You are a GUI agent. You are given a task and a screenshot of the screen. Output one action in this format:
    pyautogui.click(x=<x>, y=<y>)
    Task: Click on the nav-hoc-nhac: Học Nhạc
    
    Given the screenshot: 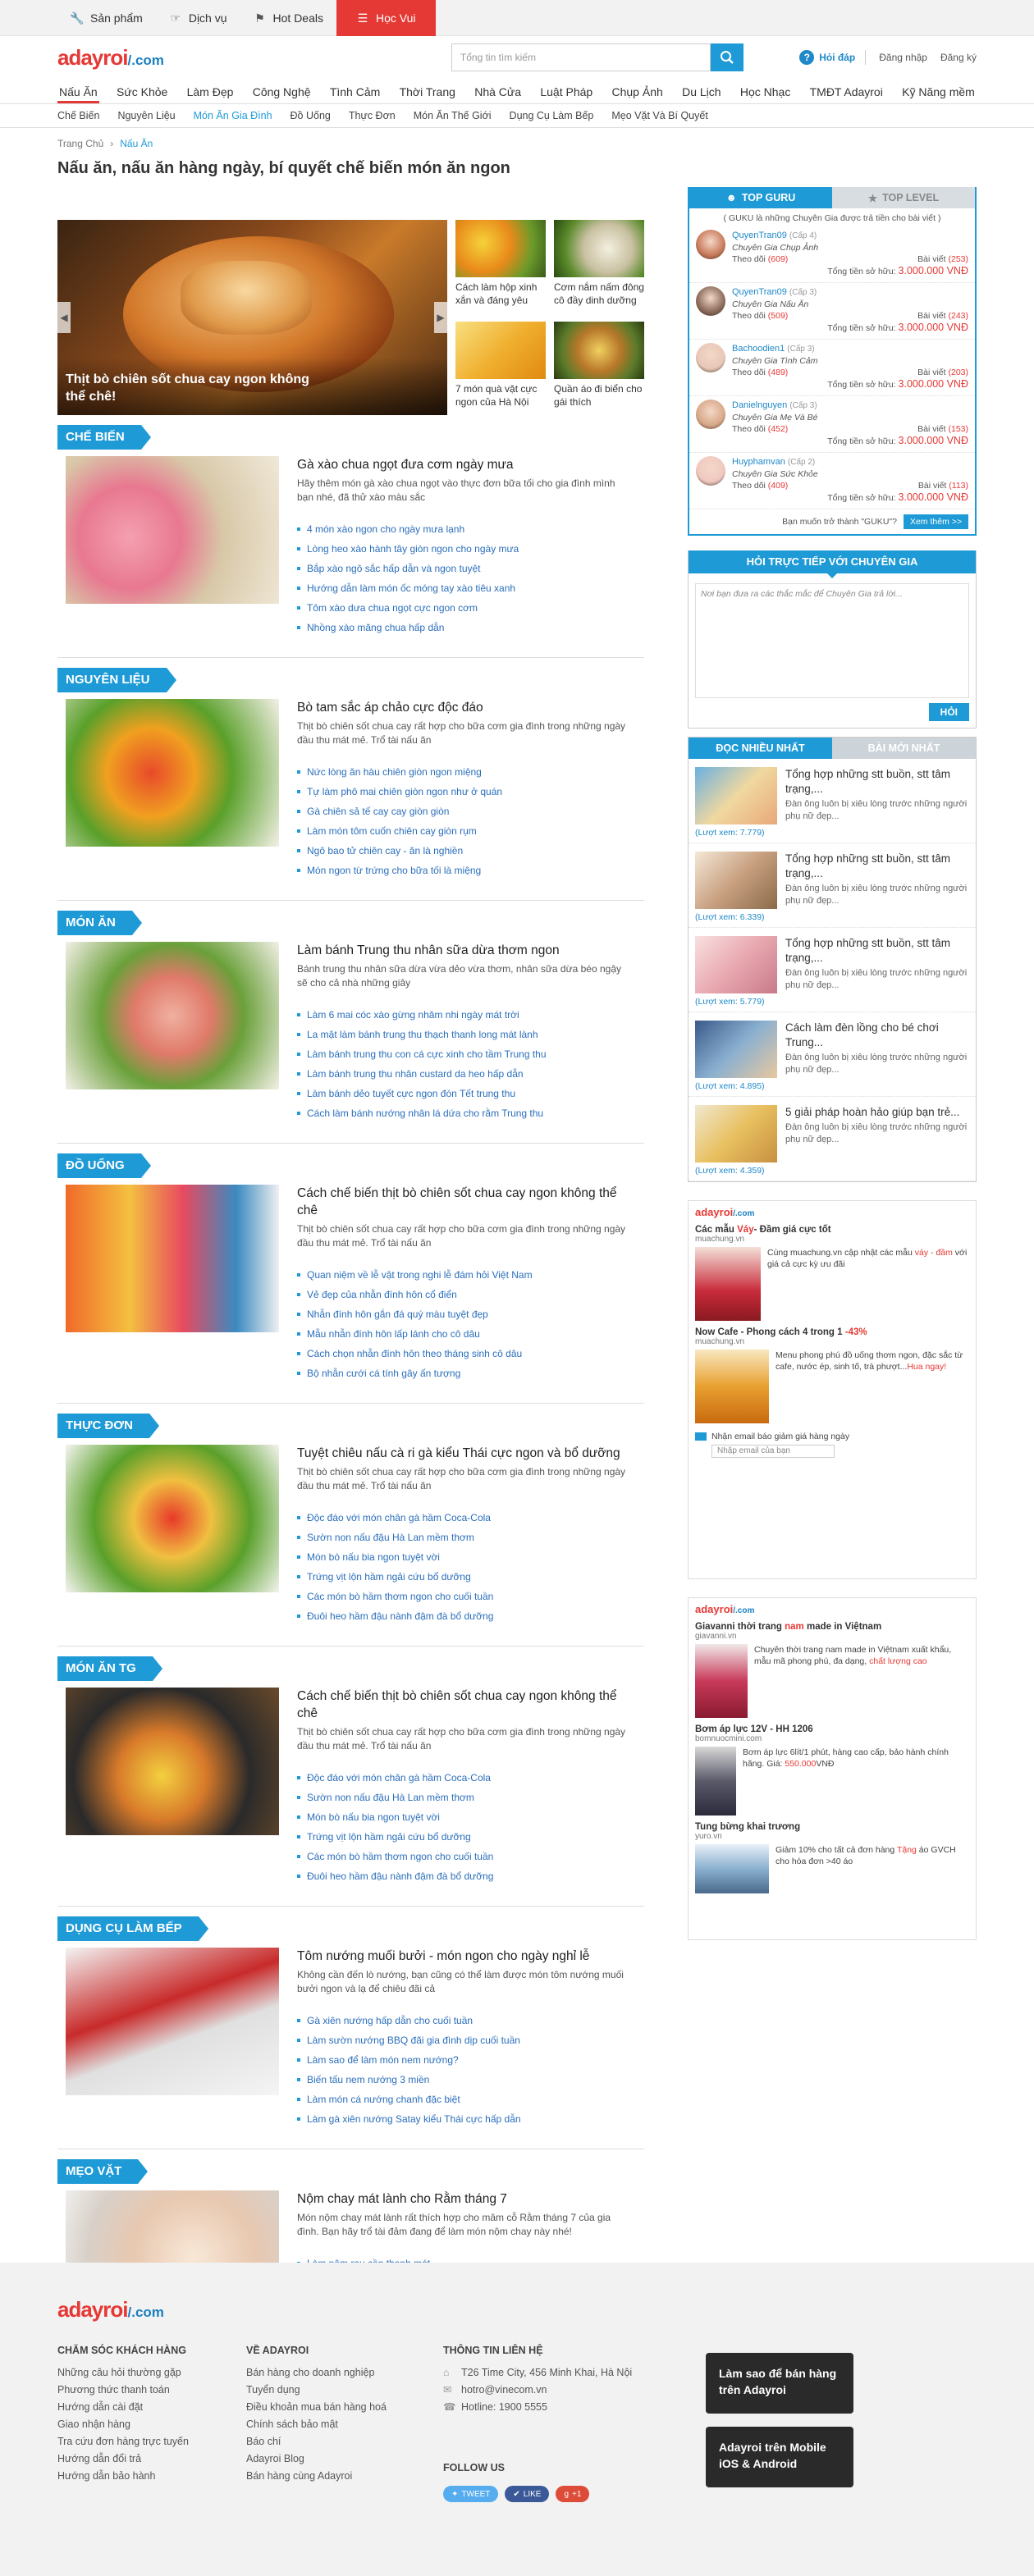 What is the action you would take?
    pyautogui.click(x=766, y=94)
    